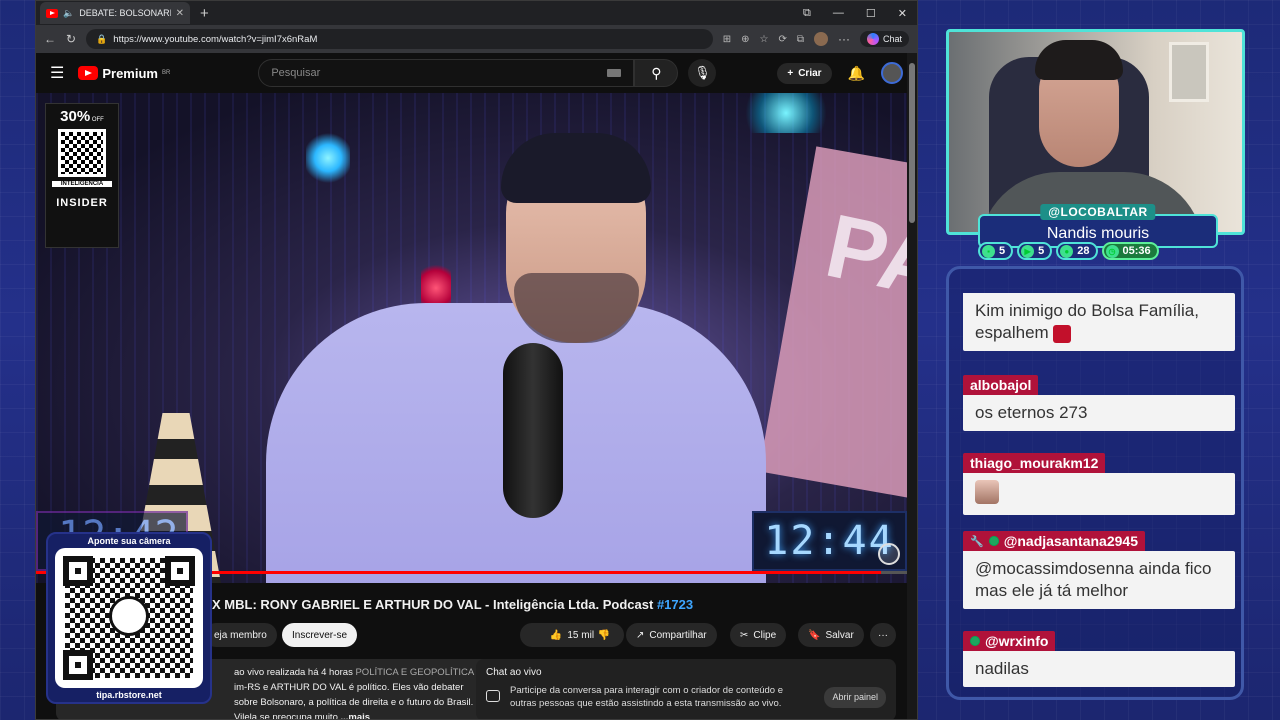  I want to click on share-icon: ↗, so click(640, 635).